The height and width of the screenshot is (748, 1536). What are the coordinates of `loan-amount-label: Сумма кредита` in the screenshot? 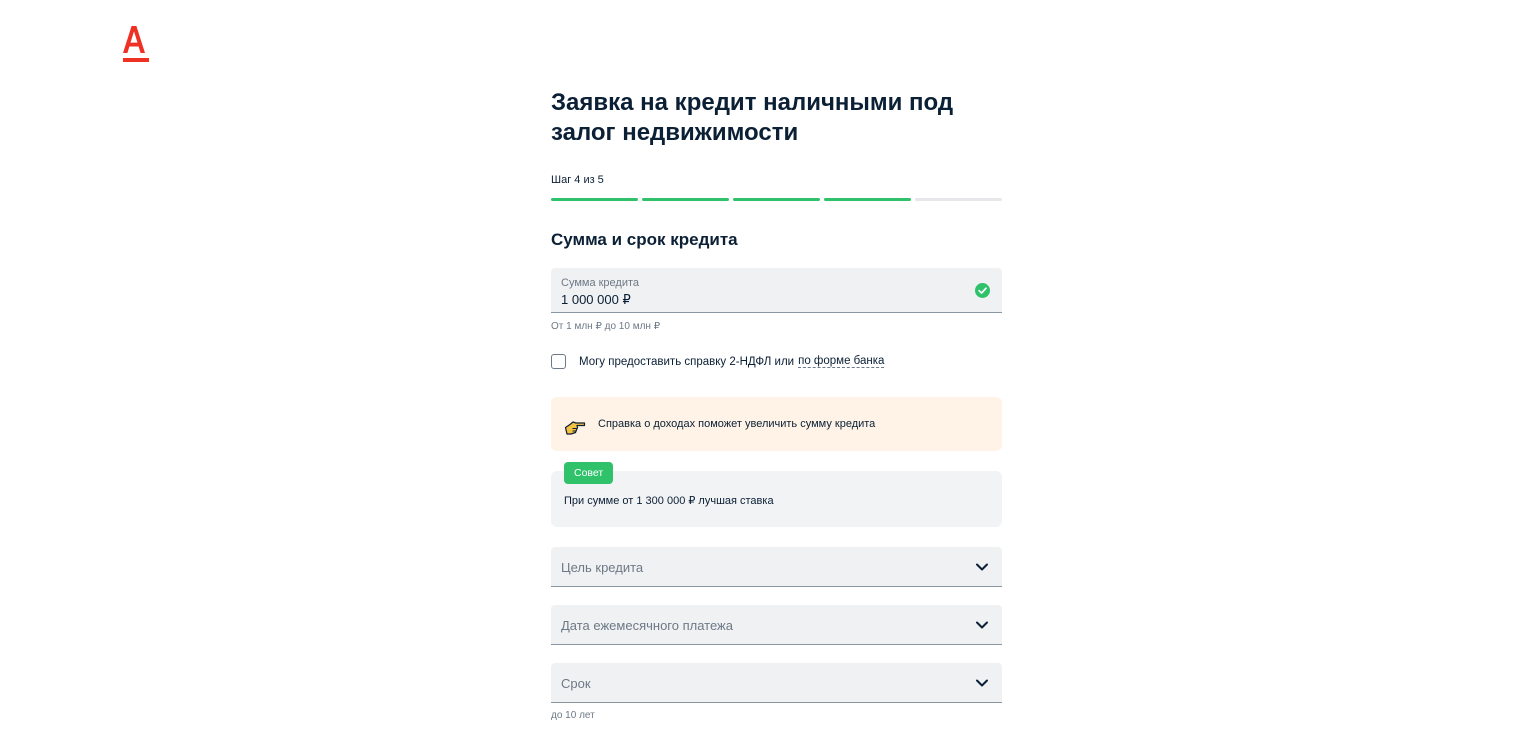 It's located at (600, 283).